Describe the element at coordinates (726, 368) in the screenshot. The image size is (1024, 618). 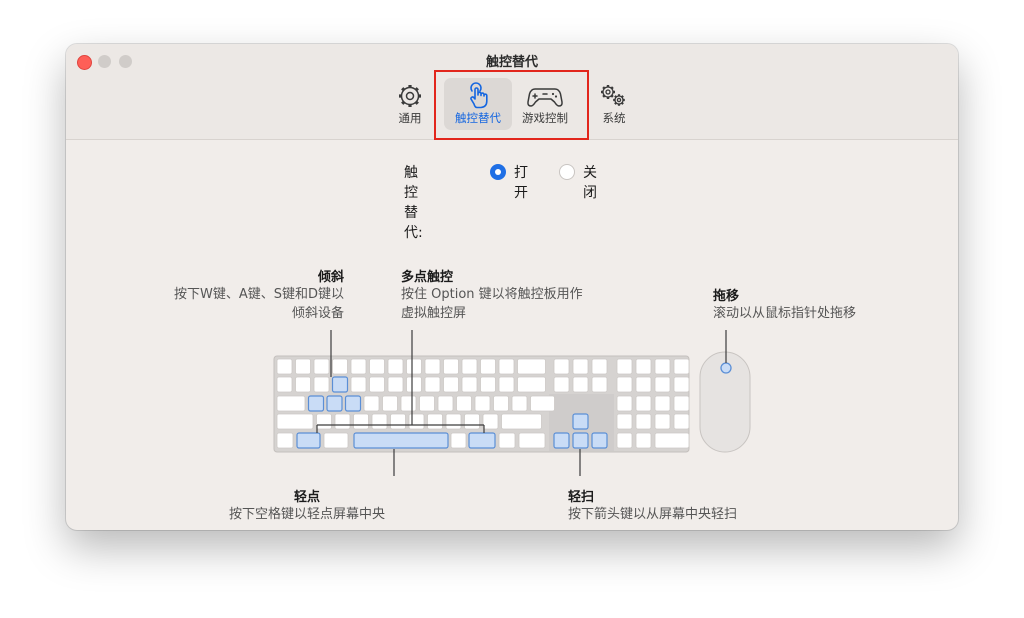
I see `mouse-pointer-dot` at that location.